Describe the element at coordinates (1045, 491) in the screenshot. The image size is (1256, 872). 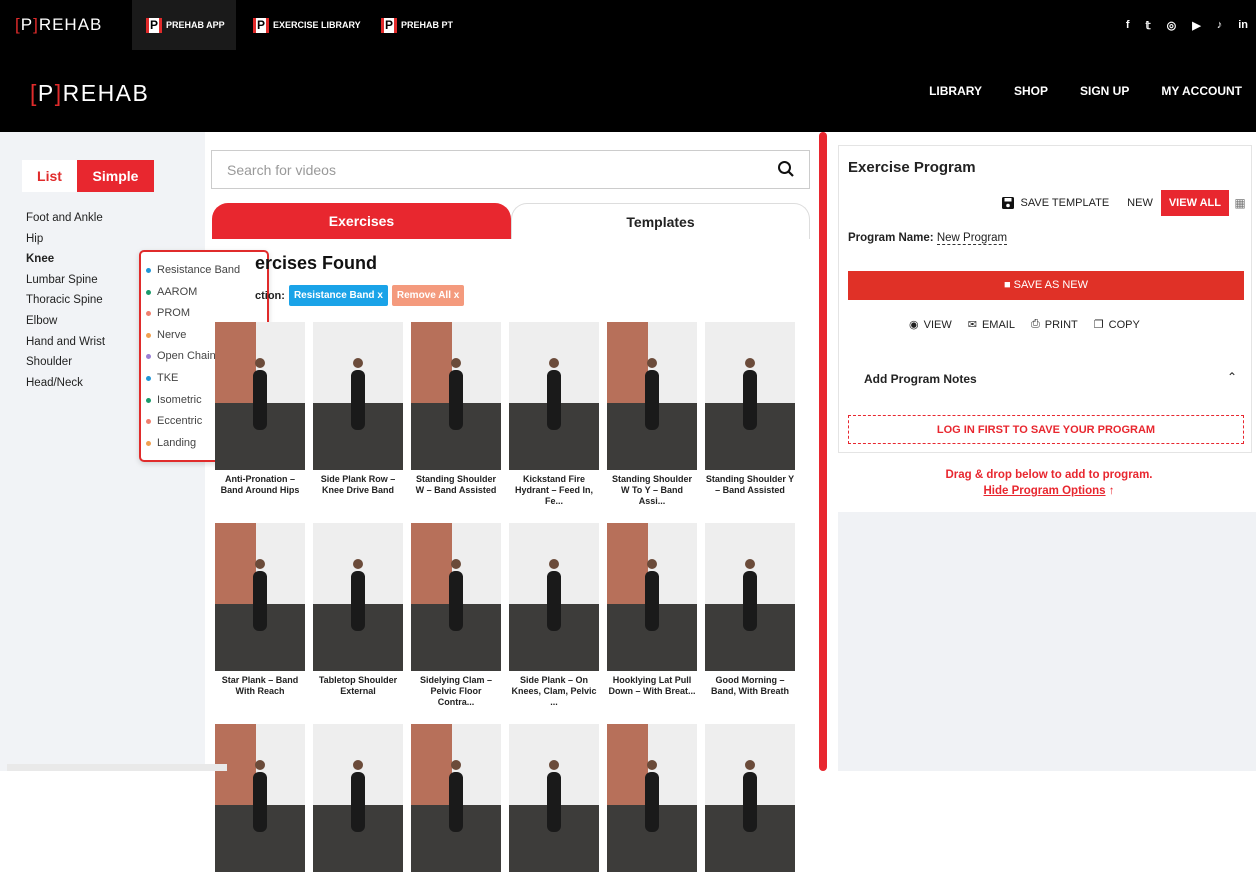
I see `hide-program-options-link: Hide Program Options` at that location.